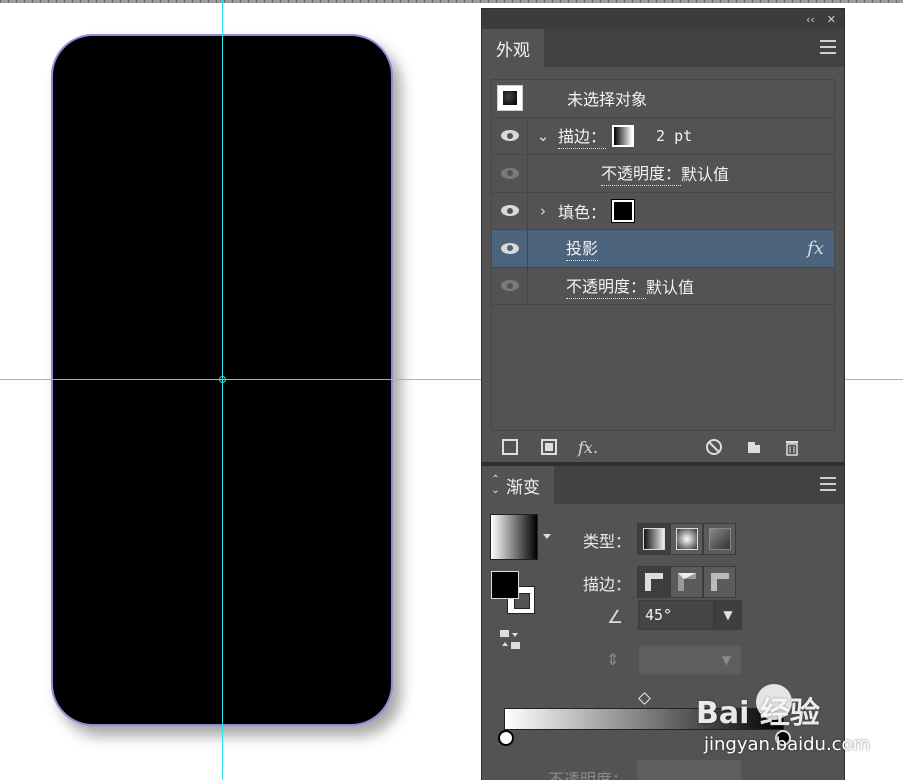  What do you see at coordinates (547, 536) in the screenshot?
I see `gradient-dropdown-icon` at bounding box center [547, 536].